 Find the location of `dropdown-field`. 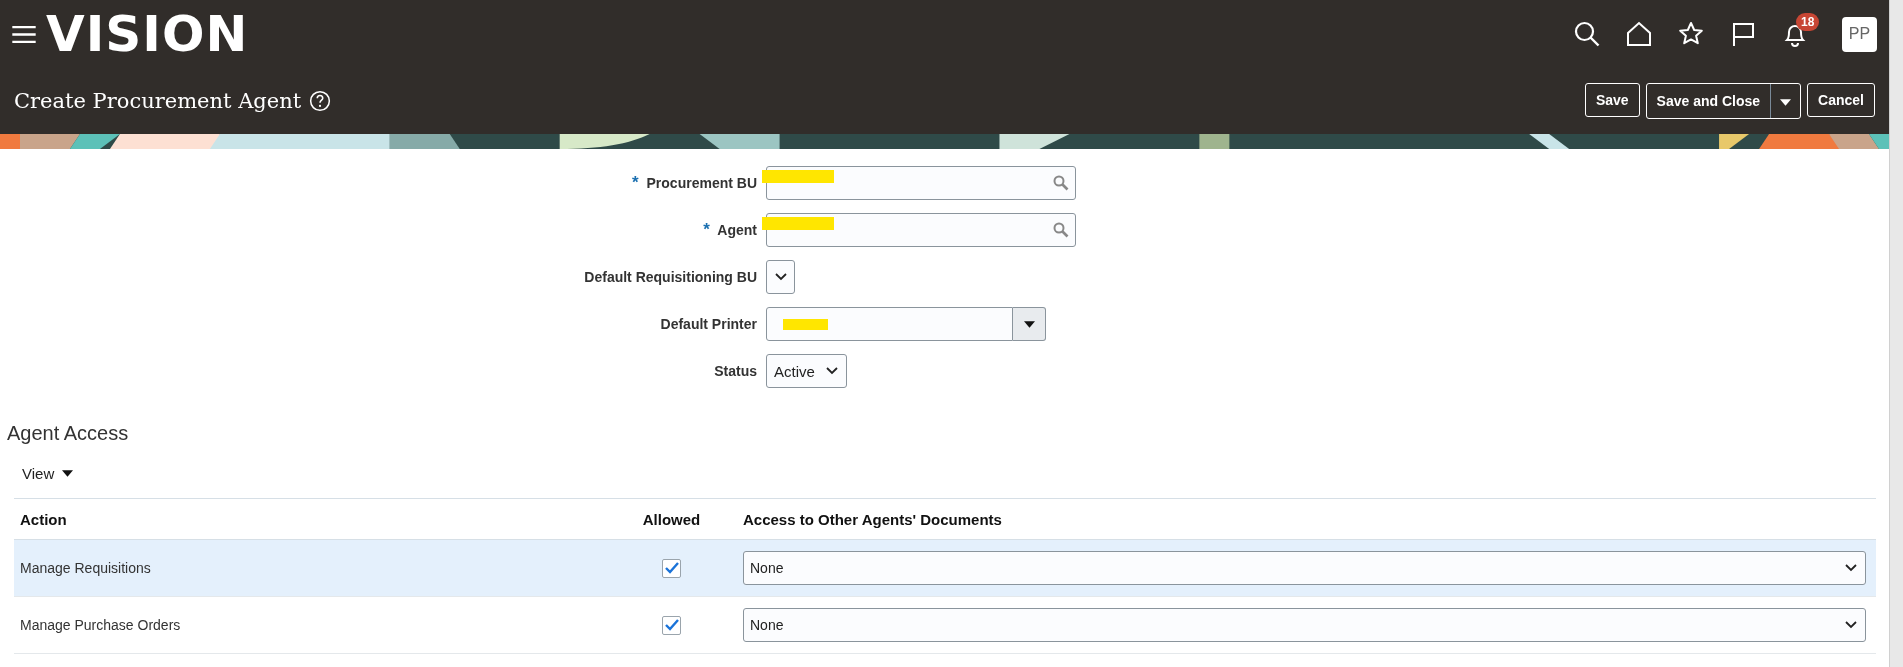

dropdown-field is located at coordinates (780, 277).